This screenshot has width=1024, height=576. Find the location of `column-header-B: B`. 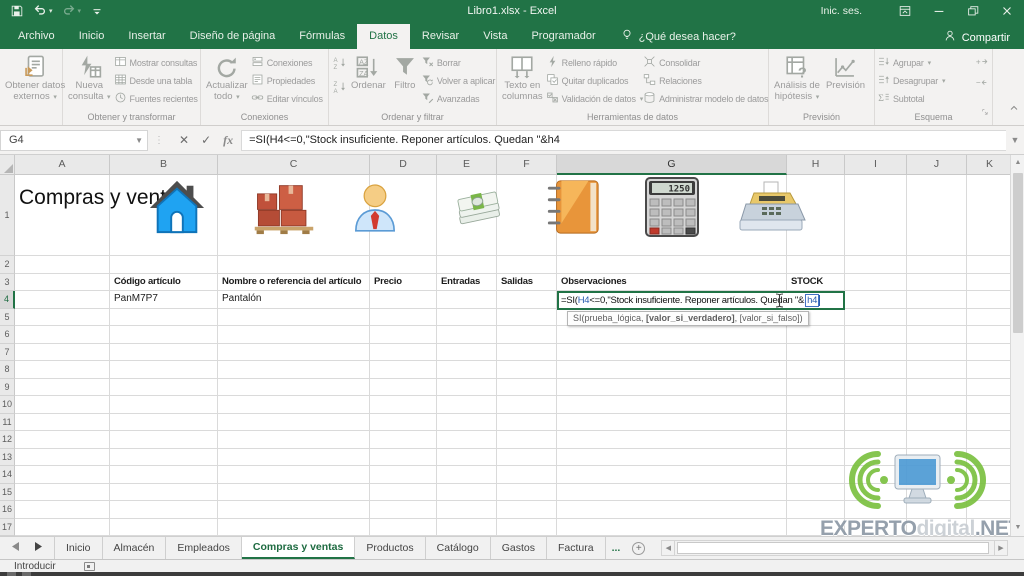

column-header-B: B is located at coordinates (164, 165).